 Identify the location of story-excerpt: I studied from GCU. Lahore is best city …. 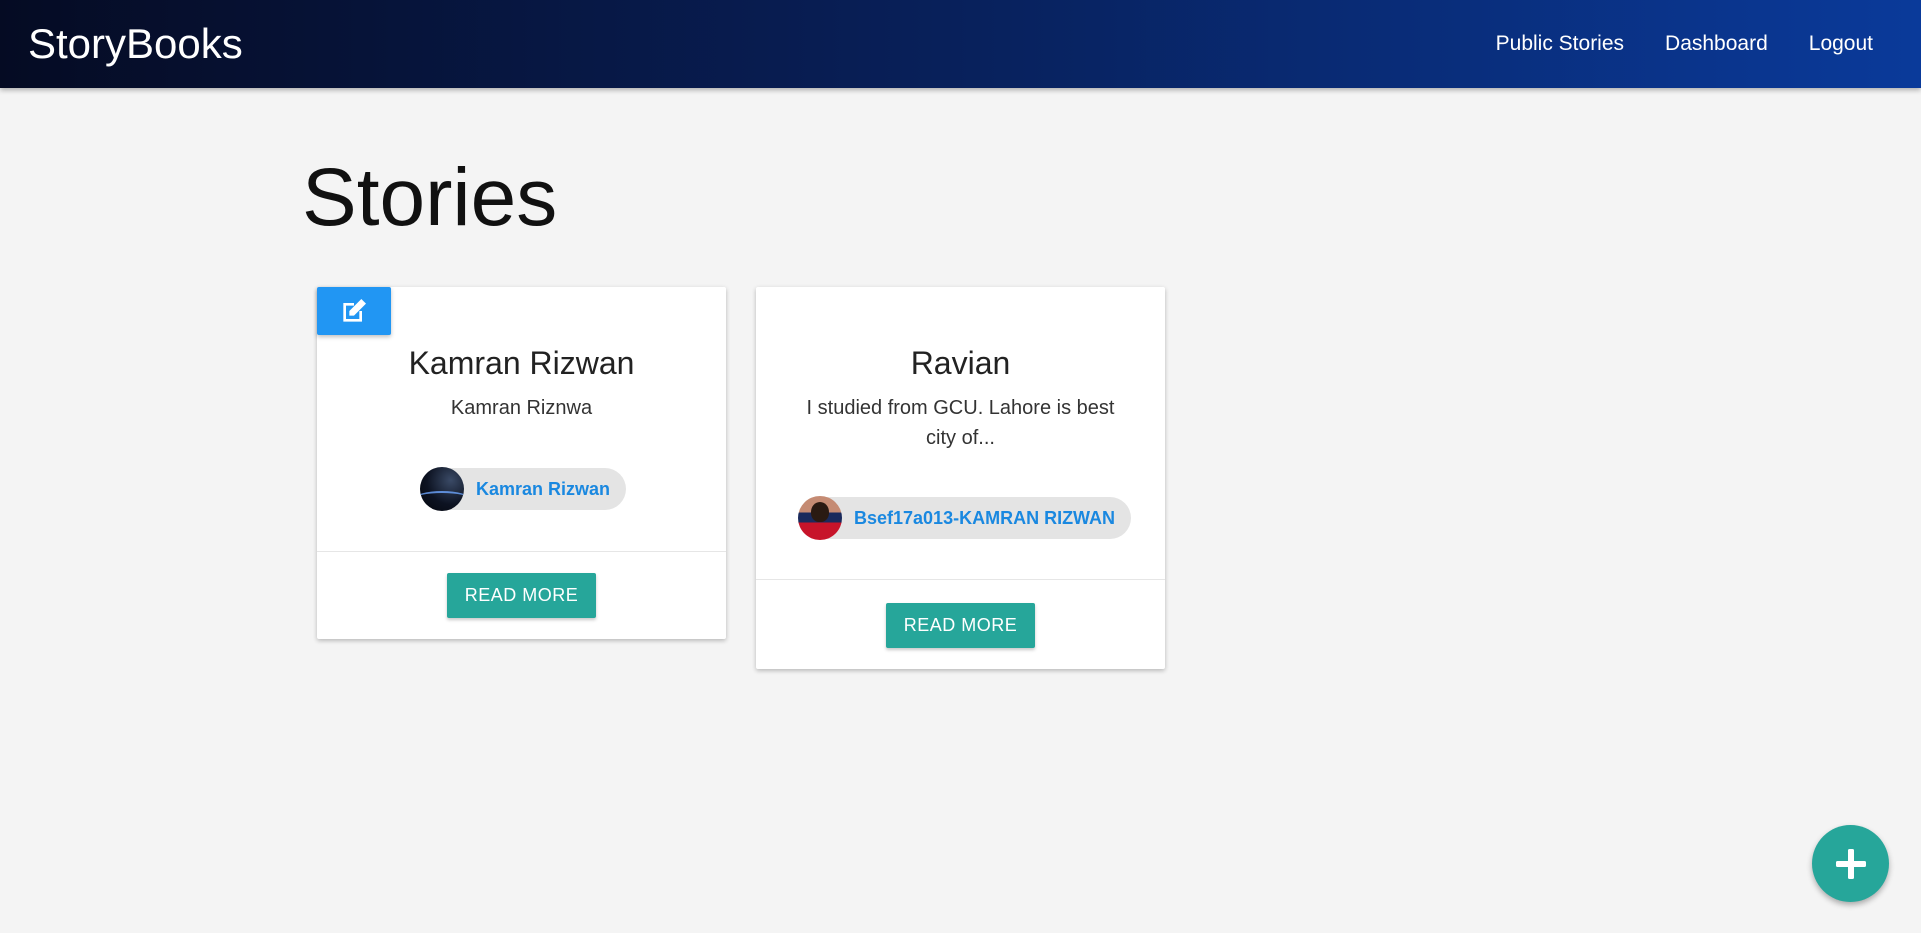
(960, 423).